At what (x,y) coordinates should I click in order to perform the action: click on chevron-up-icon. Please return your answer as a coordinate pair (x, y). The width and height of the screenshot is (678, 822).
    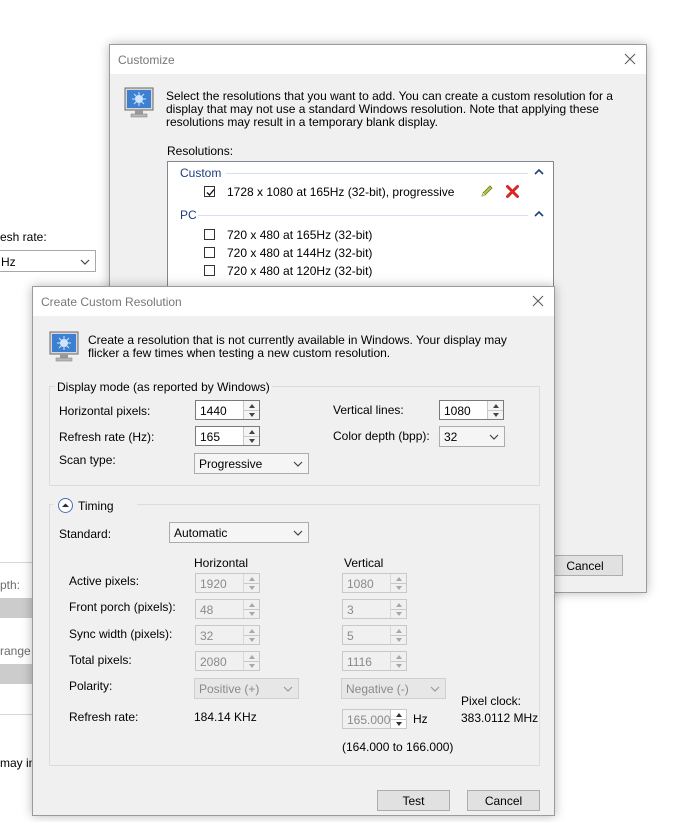
    Looking at the image, I should click on (65, 505).